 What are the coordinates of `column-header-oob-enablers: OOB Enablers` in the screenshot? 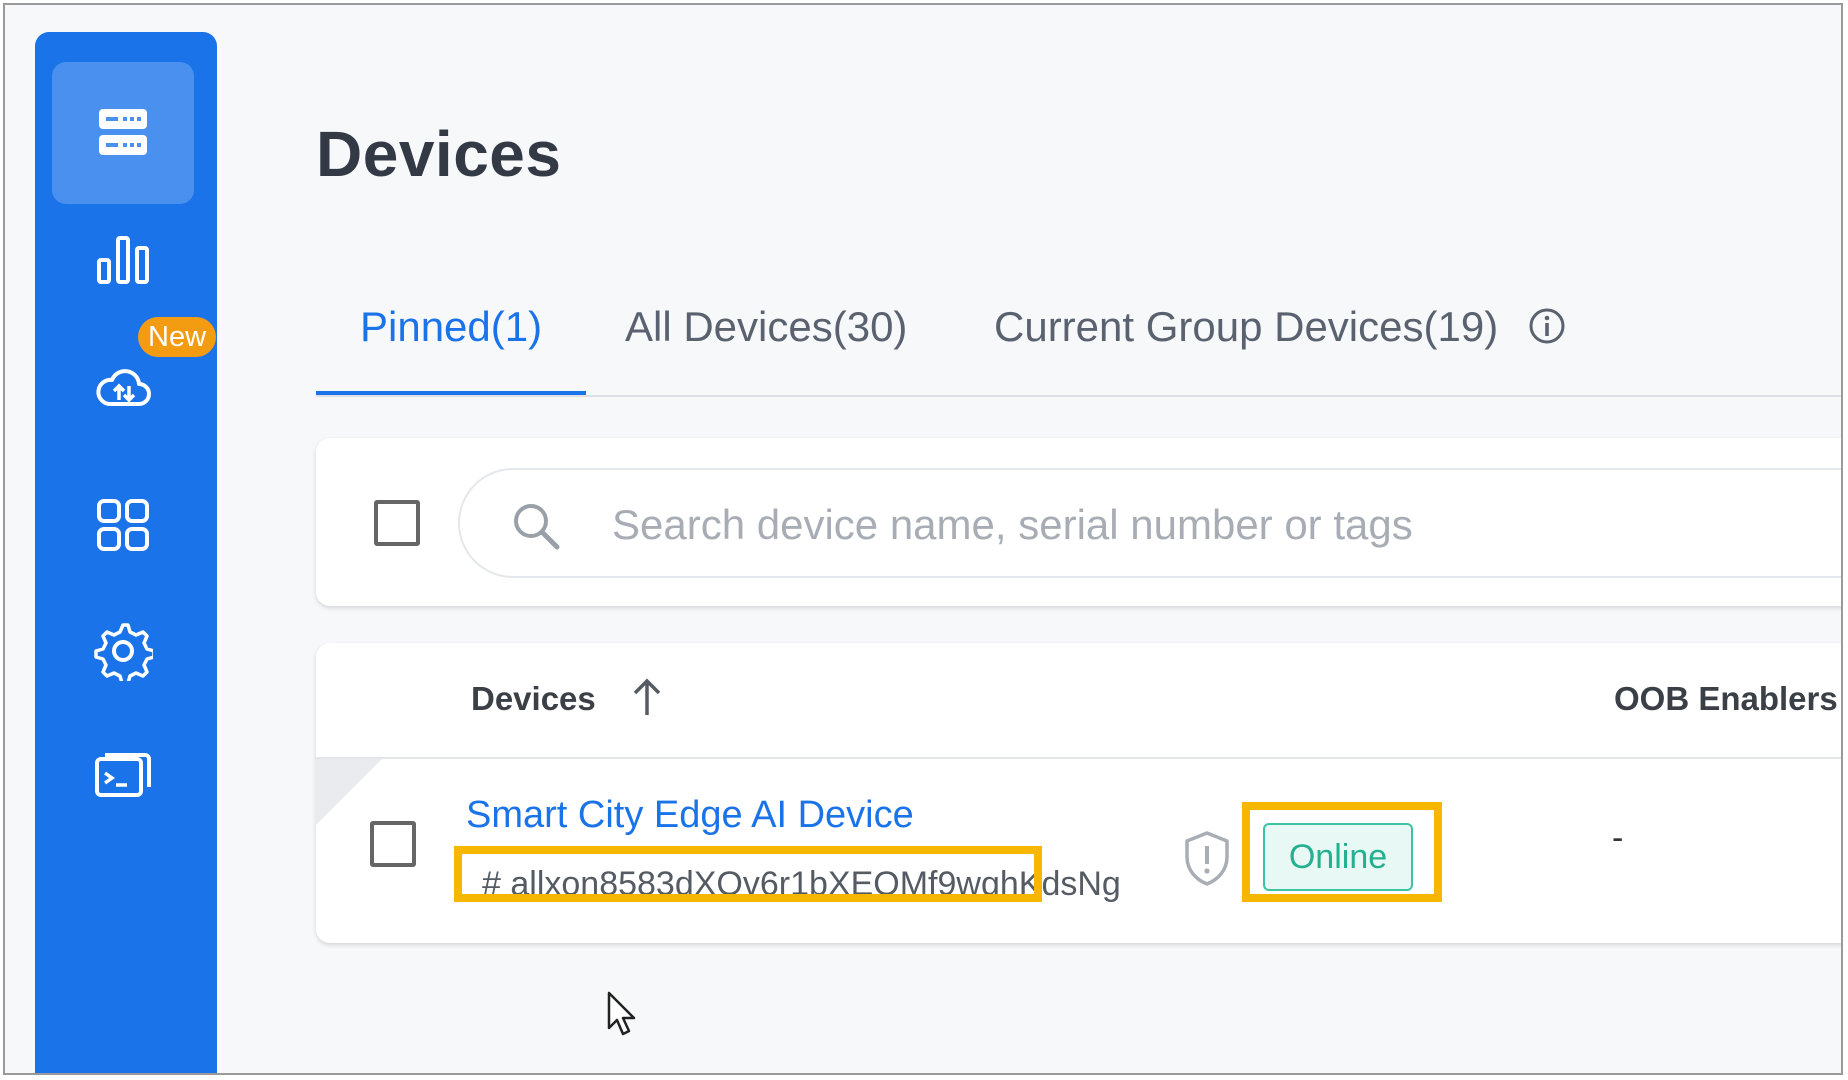 It's located at (1726, 699).